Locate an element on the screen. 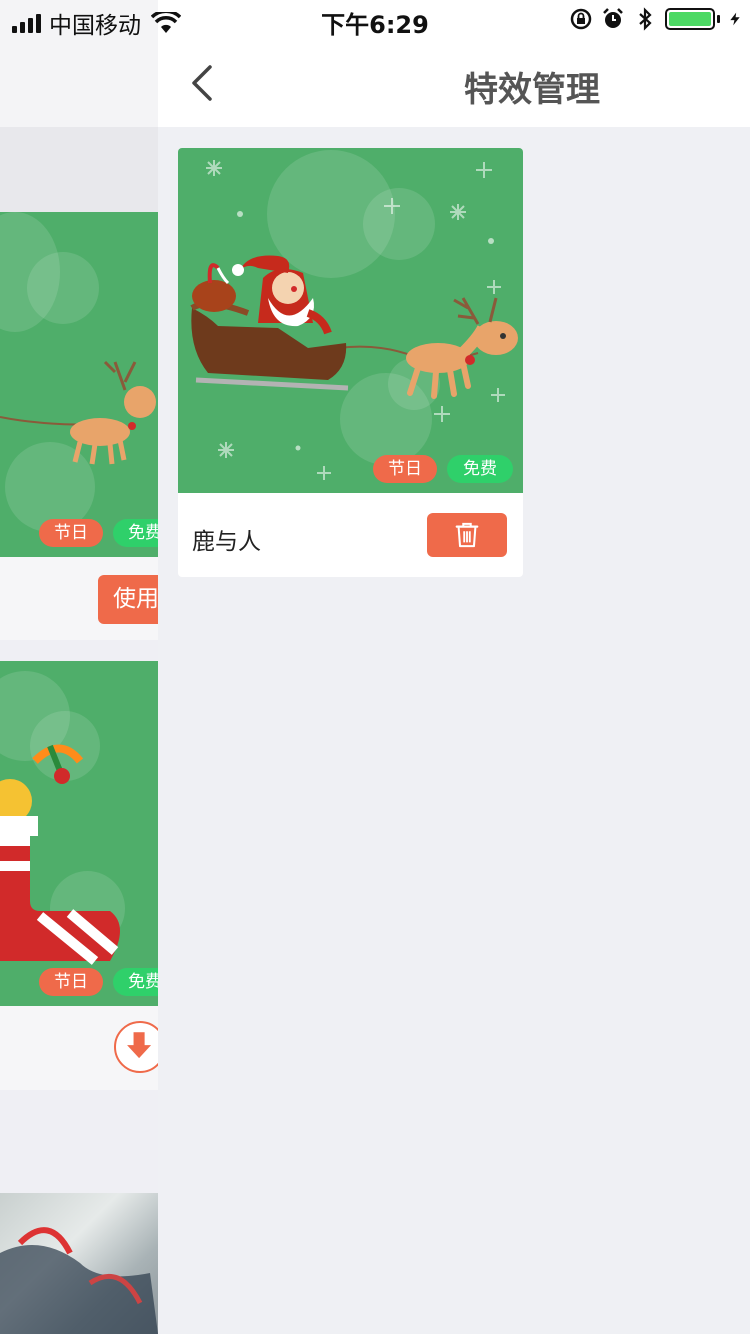 The width and height of the screenshot is (750, 1334). santa-sleigh-illustration is located at coordinates (354, 320).